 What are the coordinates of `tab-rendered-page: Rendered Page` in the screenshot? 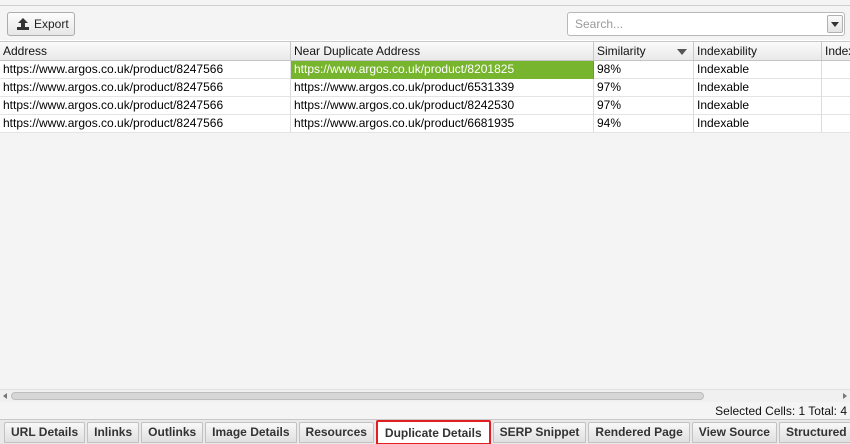 It's located at (639, 432).